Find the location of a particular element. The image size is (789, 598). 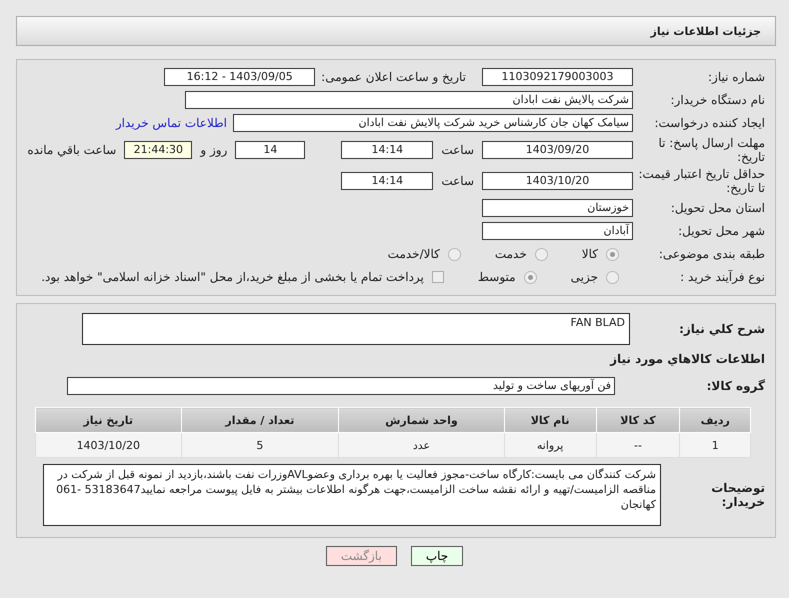

column-header: نام کالا is located at coordinates (550, 420).